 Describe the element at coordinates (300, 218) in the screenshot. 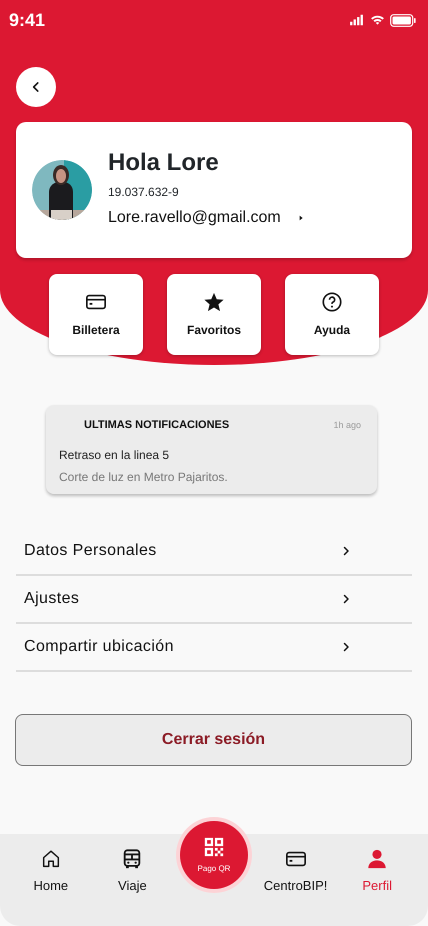

I see `caret-right-icon` at that location.